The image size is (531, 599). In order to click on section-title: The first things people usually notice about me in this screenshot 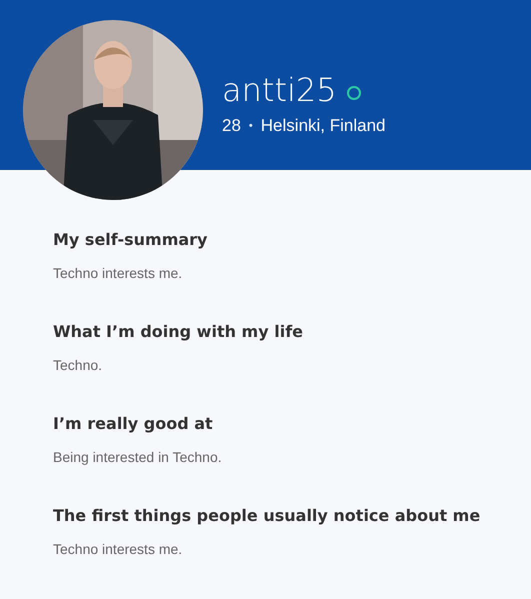, I will do `click(267, 515)`.